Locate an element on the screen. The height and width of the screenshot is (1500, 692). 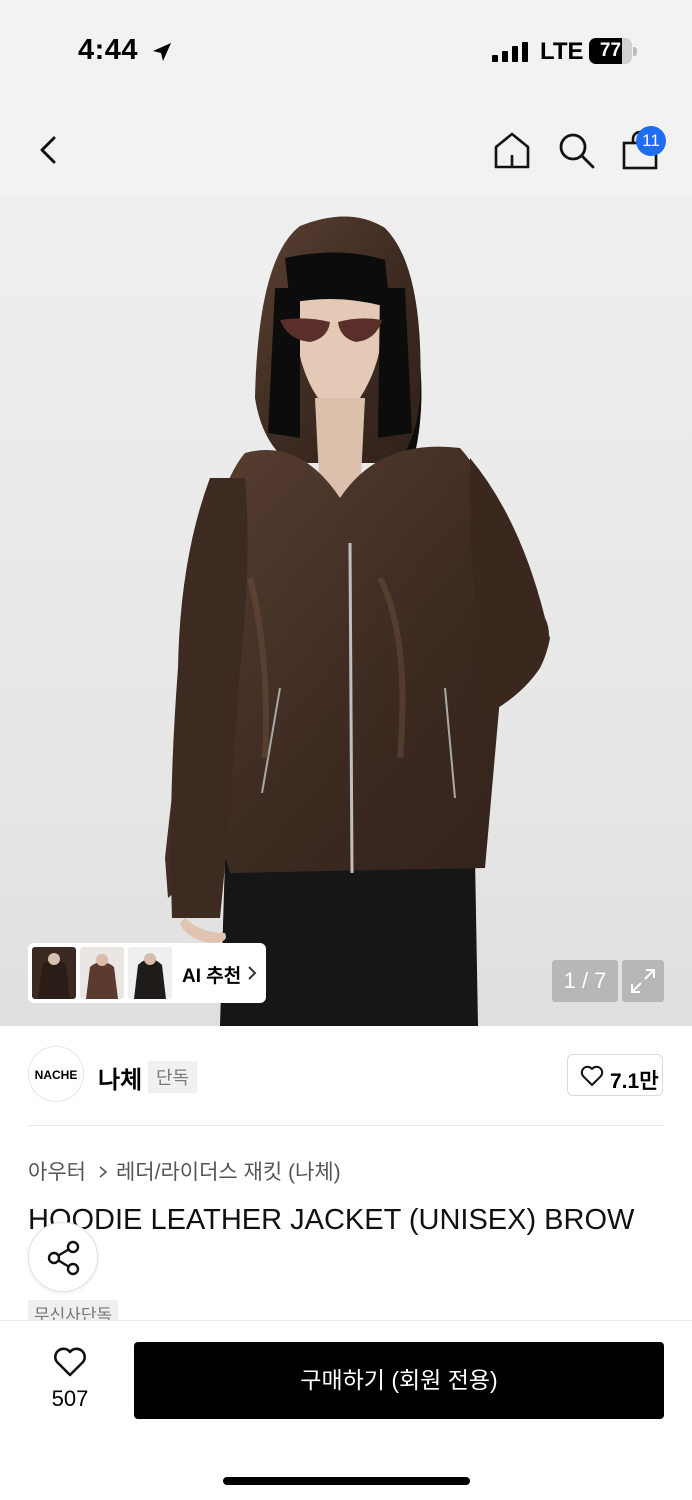
exclusive-badge: 단독 is located at coordinates (173, 1077).